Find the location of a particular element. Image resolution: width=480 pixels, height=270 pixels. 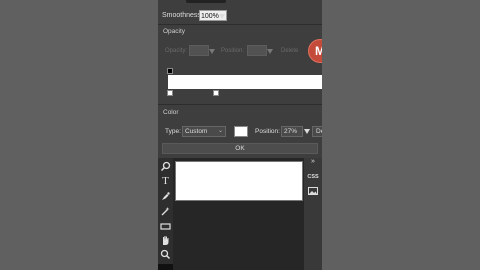

hand-icon is located at coordinates (165, 240).